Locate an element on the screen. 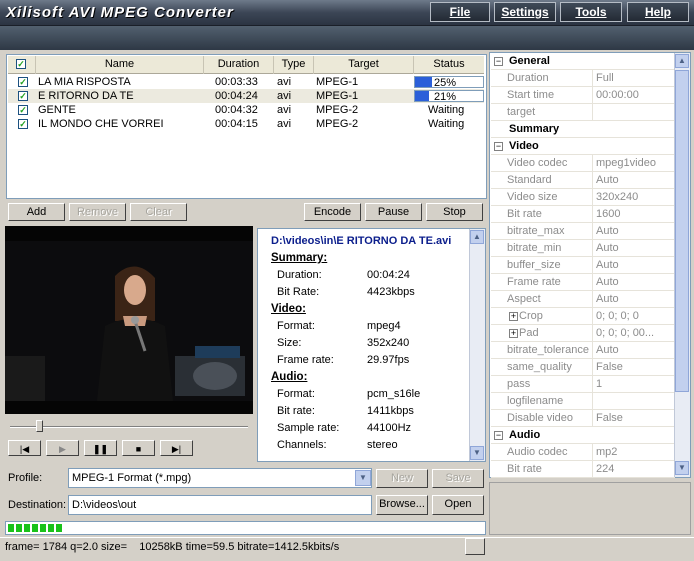 The height and width of the screenshot is (561, 694). header-duration: Duration is located at coordinates (239, 65).